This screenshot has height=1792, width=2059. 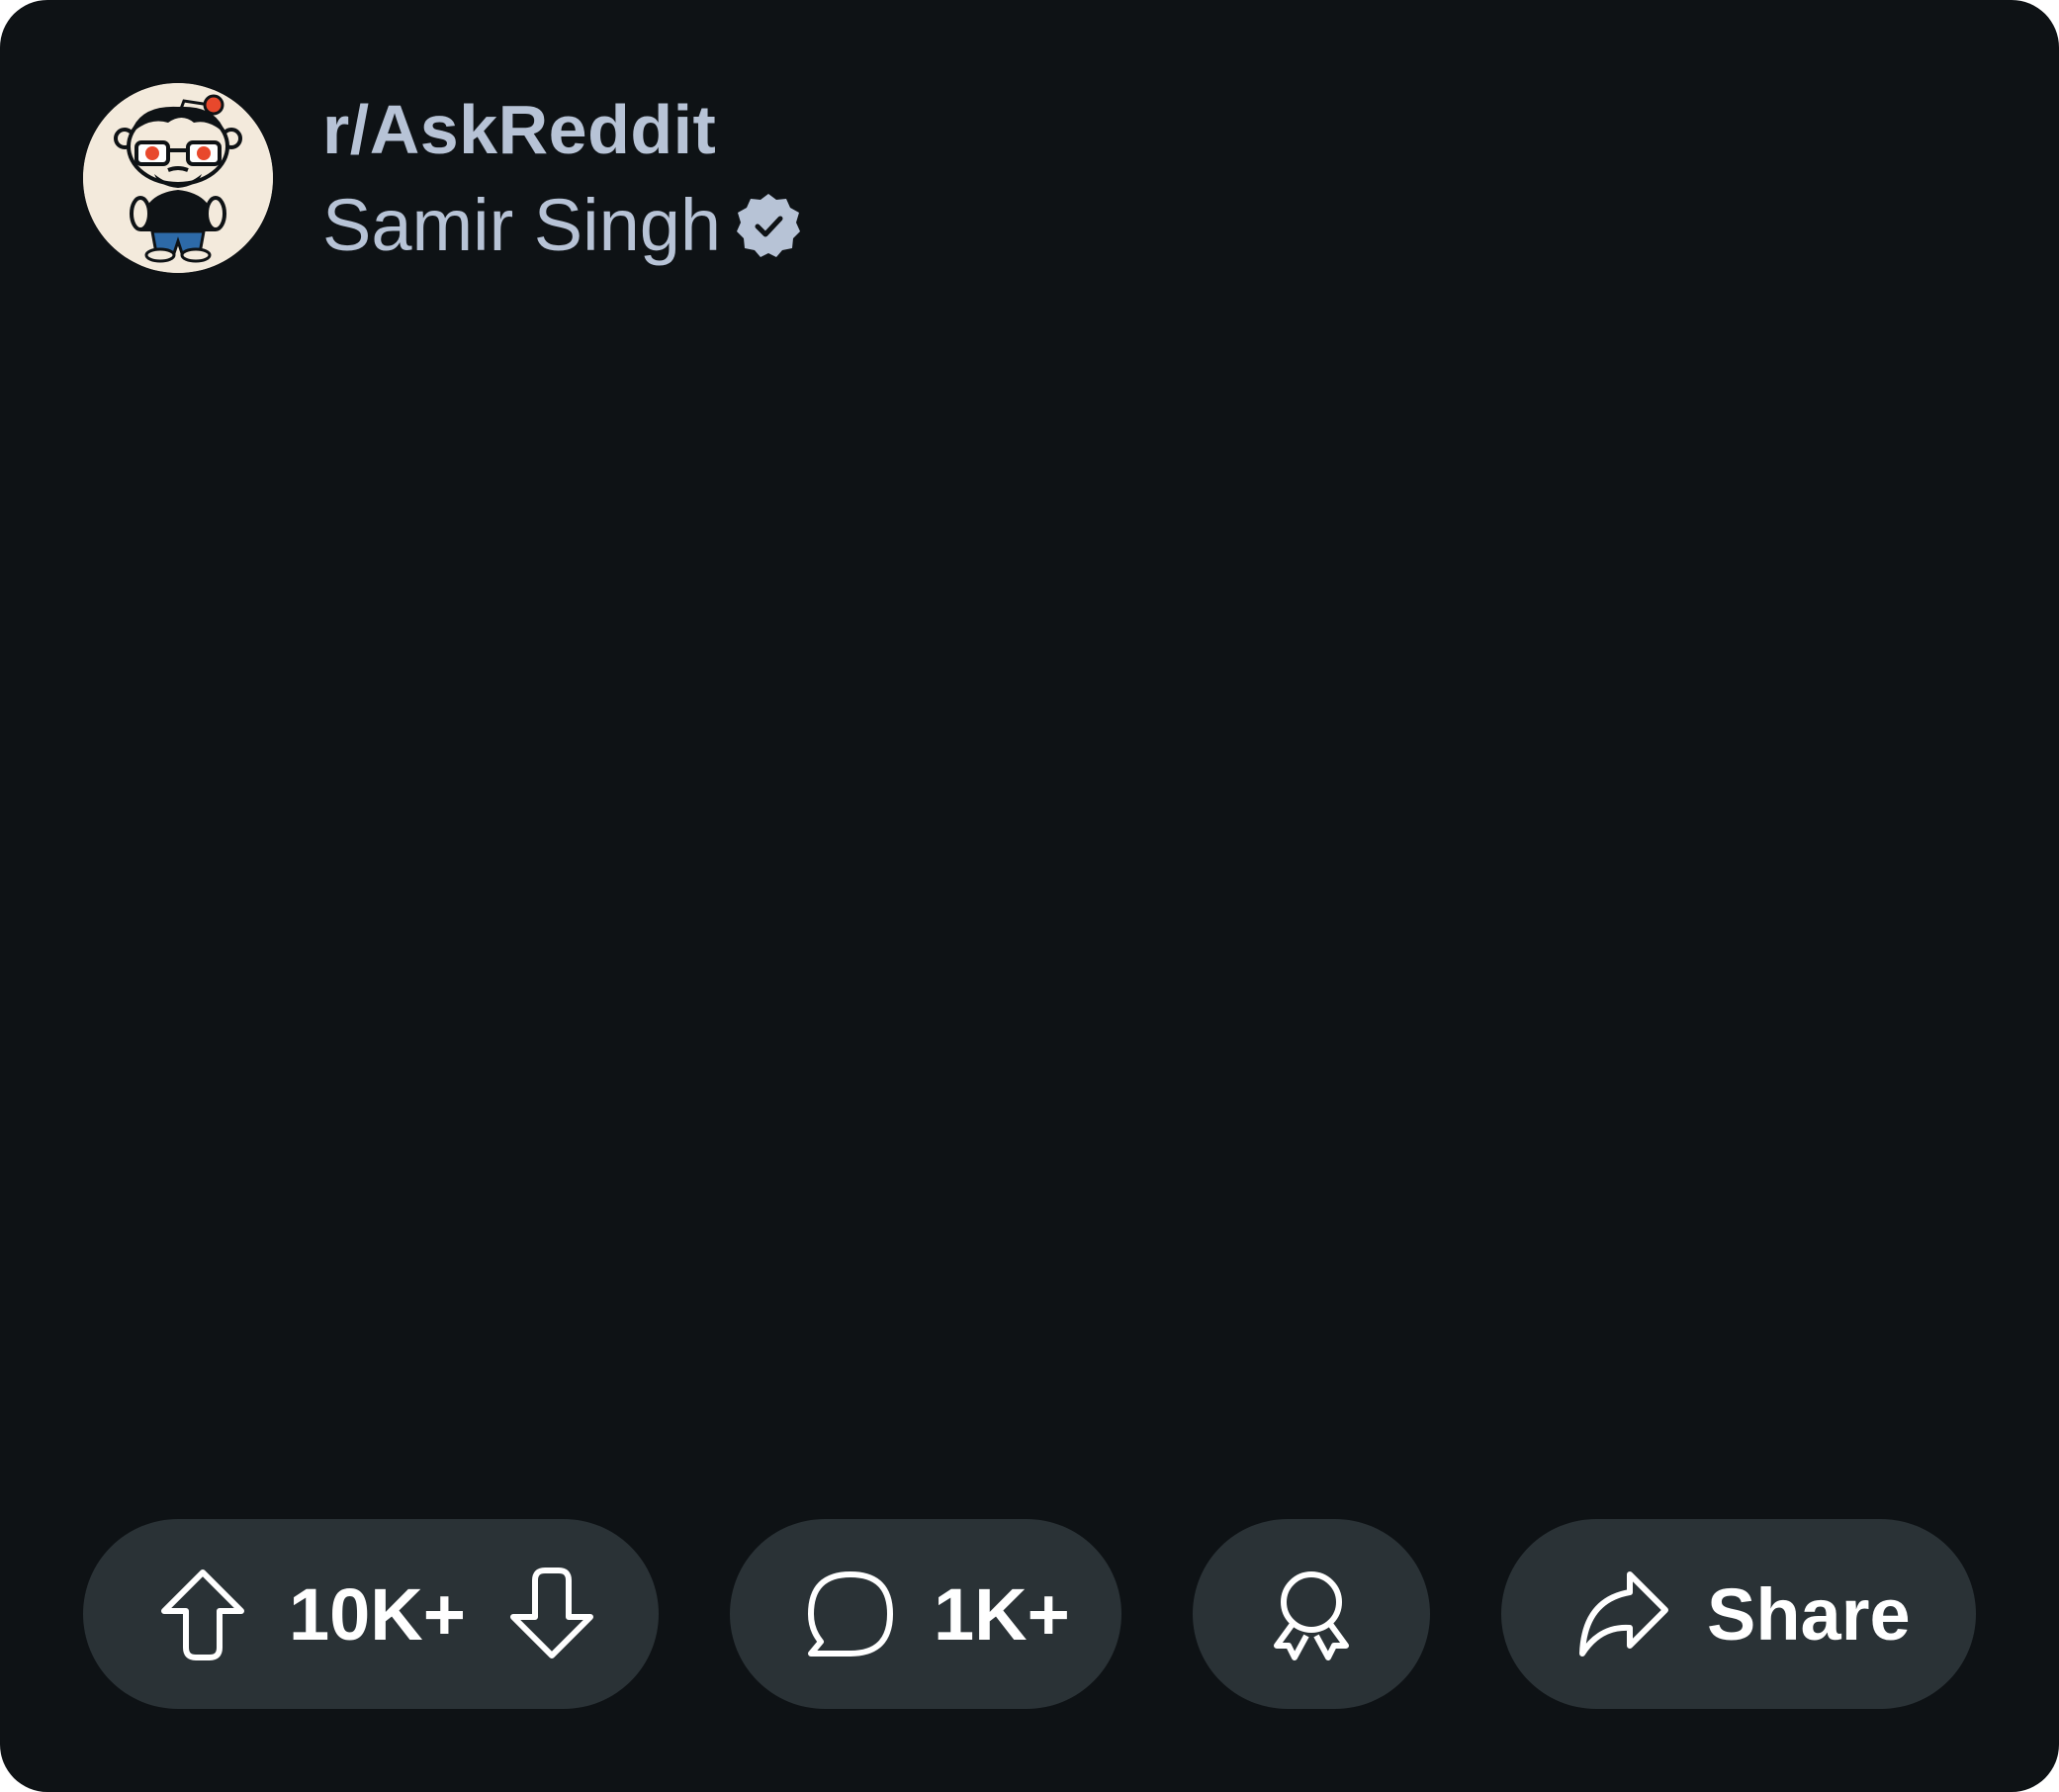 I want to click on vote-pill: 10K+, so click(x=371, y=1614).